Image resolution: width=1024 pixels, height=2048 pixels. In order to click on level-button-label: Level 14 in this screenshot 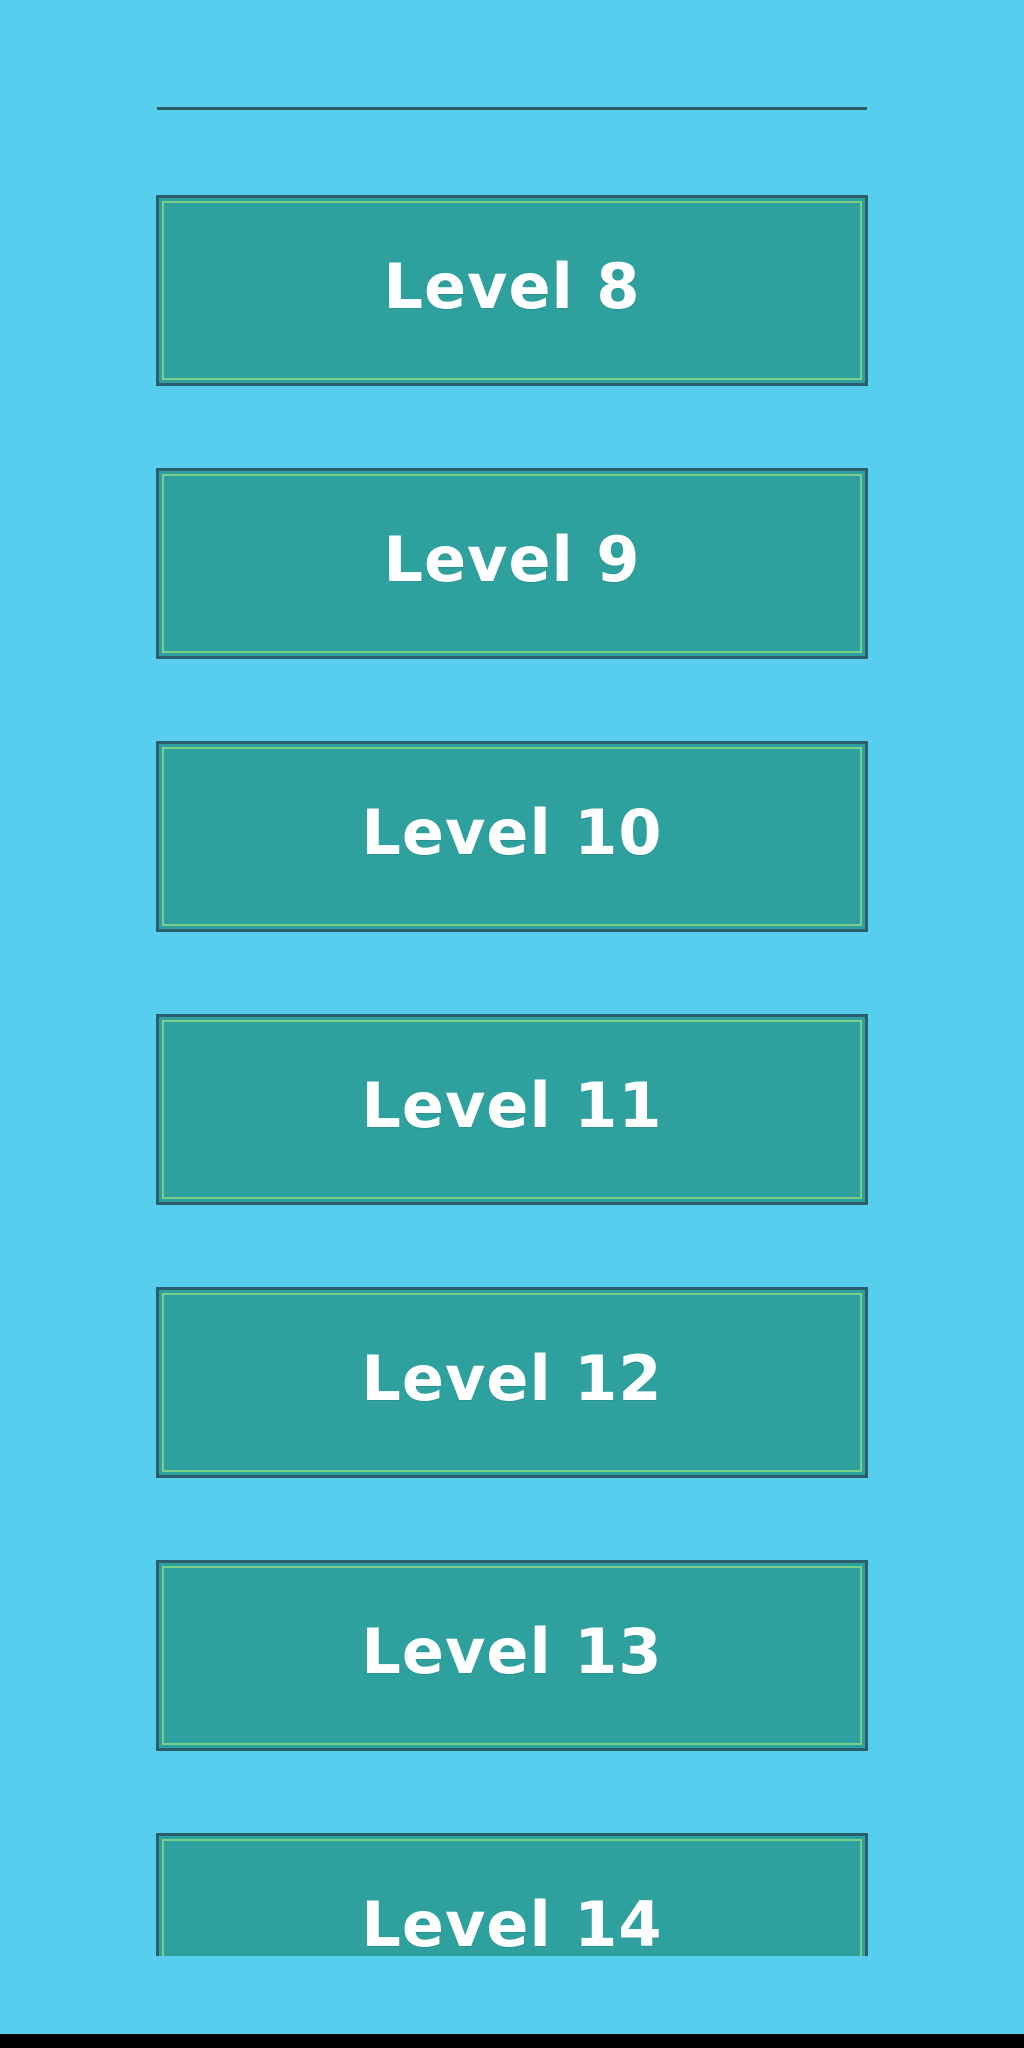, I will do `click(512, 1922)`.